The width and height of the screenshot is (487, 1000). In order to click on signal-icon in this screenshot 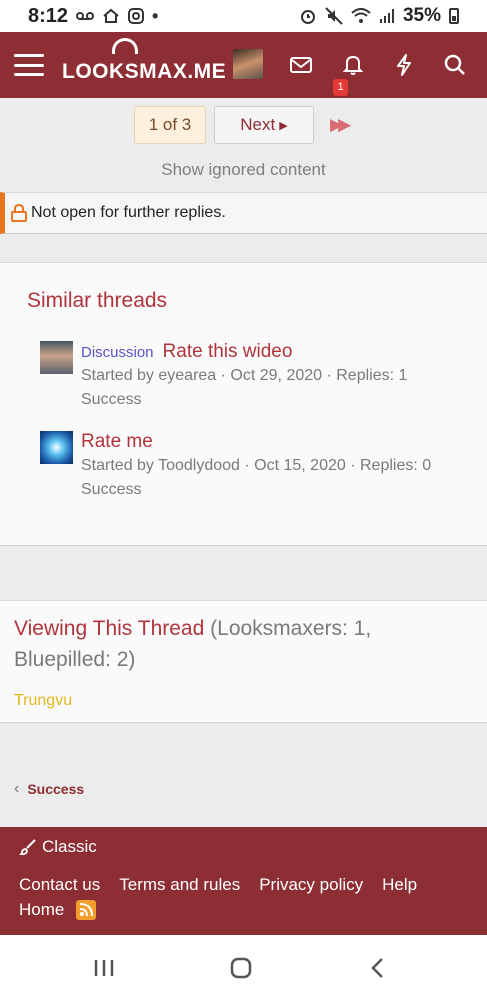, I will do `click(386, 16)`.